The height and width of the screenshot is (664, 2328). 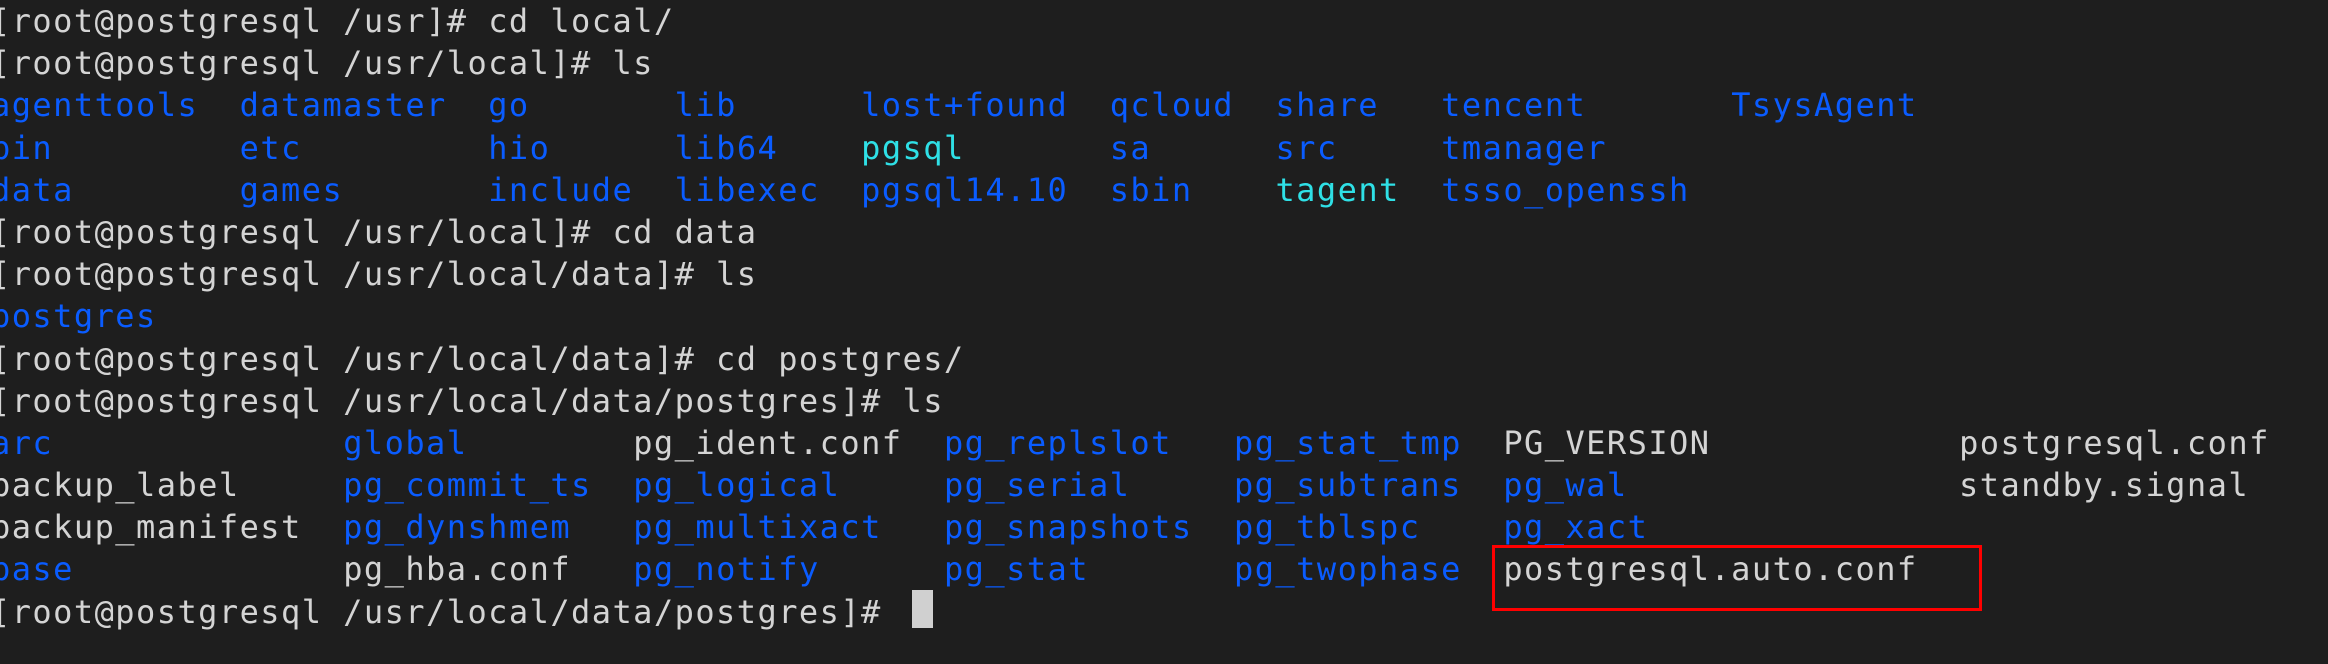 I want to click on directory-entry: lib, so click(x=706, y=105).